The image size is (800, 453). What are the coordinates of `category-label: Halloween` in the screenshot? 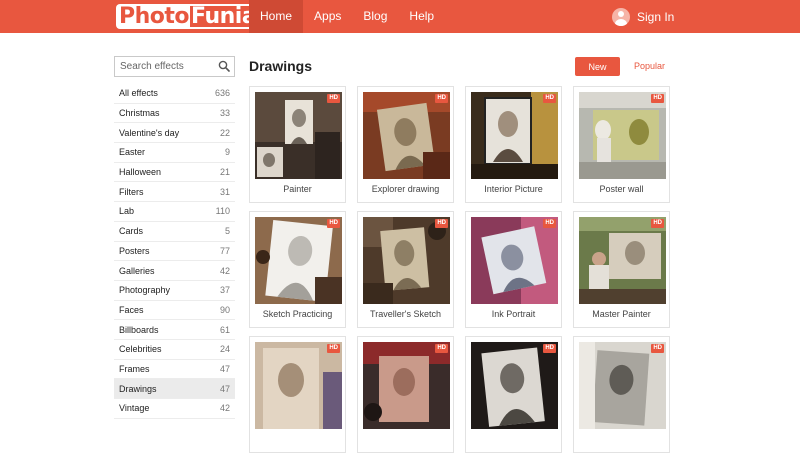 It's located at (140, 172).